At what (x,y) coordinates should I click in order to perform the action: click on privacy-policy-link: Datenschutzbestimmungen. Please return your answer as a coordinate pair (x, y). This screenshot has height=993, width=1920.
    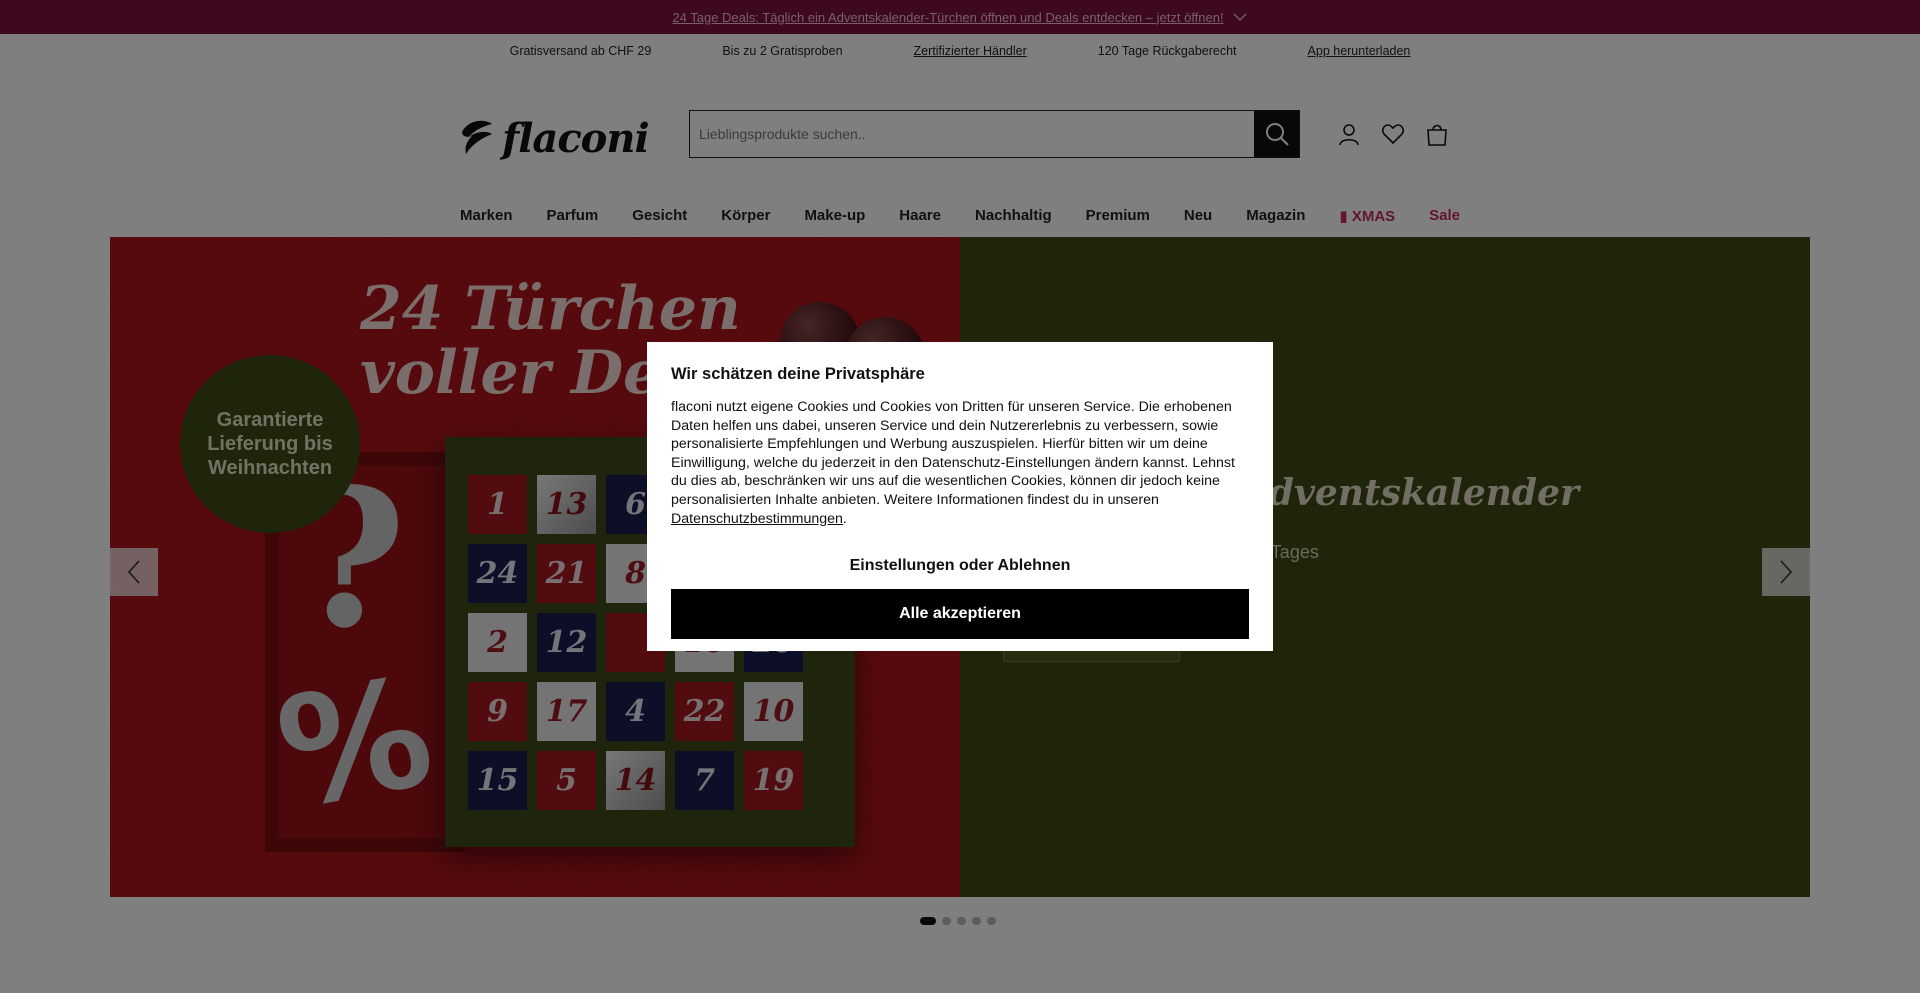
    Looking at the image, I should click on (757, 519).